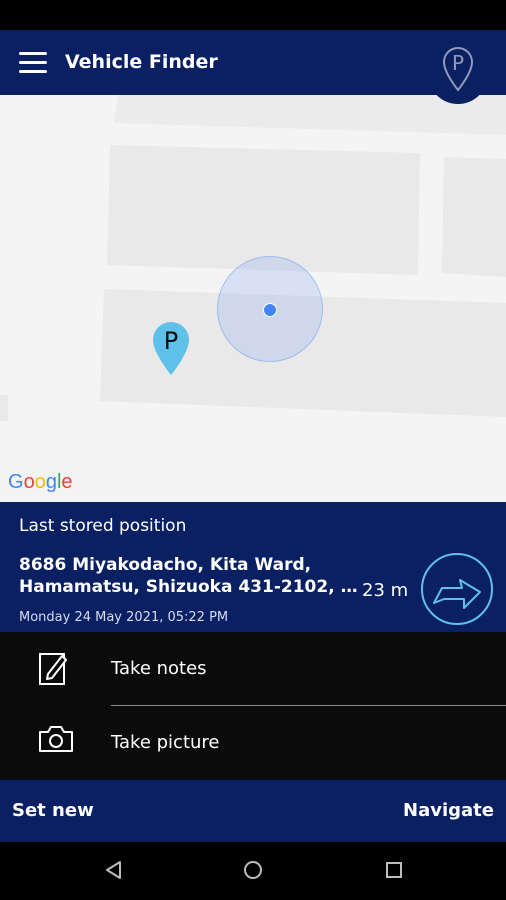 The height and width of the screenshot is (900, 506). I want to click on take-notes-label: Take notes, so click(159, 668).